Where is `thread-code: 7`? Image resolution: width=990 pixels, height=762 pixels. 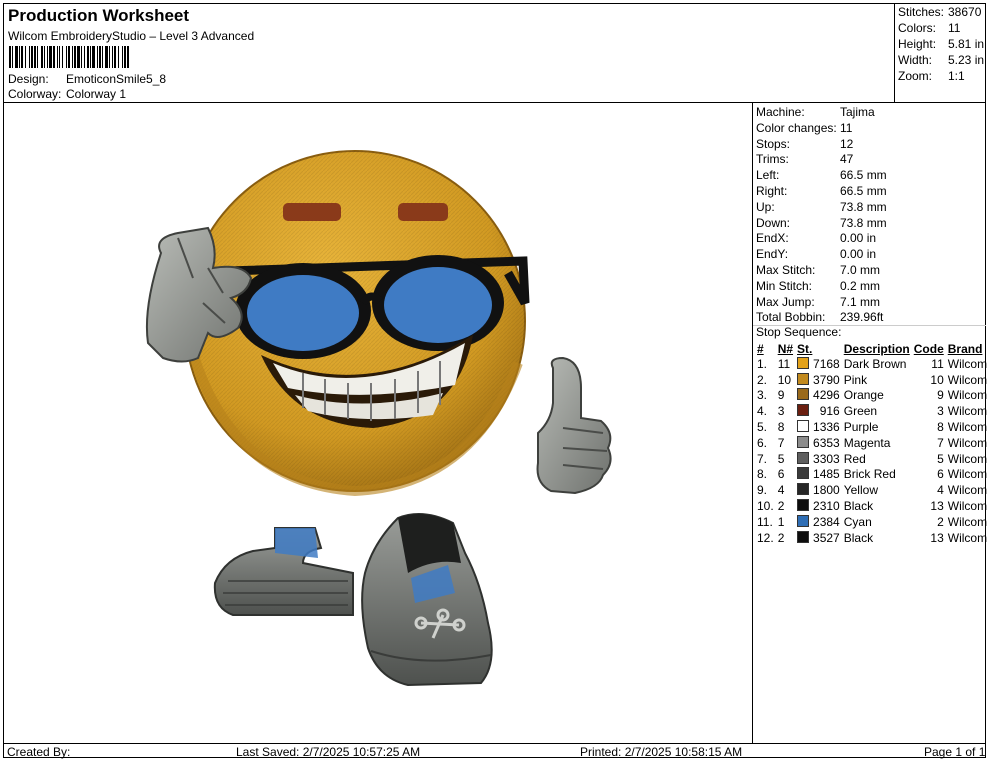
thread-code: 7 is located at coordinates (940, 442).